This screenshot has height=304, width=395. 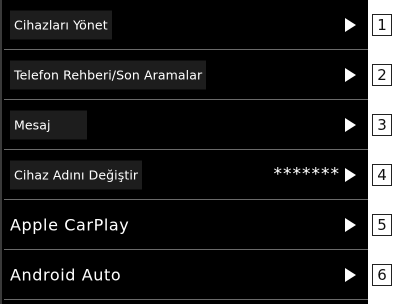 I want to click on menu-item-label: Apple CarPlay, so click(x=70, y=225).